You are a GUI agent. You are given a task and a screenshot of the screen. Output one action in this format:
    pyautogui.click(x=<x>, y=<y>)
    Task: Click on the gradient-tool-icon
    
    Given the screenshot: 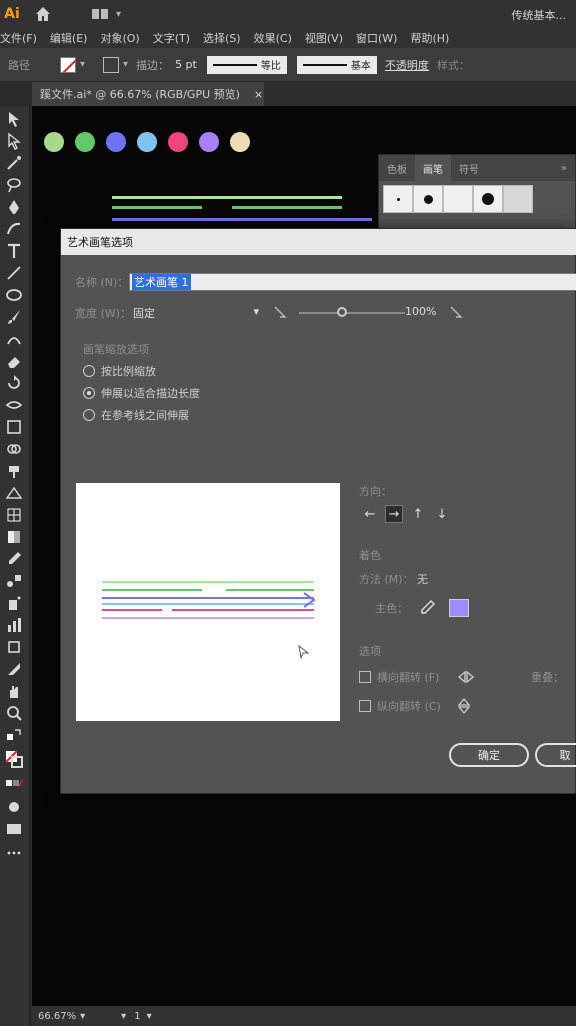 What is the action you would take?
    pyautogui.click(x=14, y=537)
    